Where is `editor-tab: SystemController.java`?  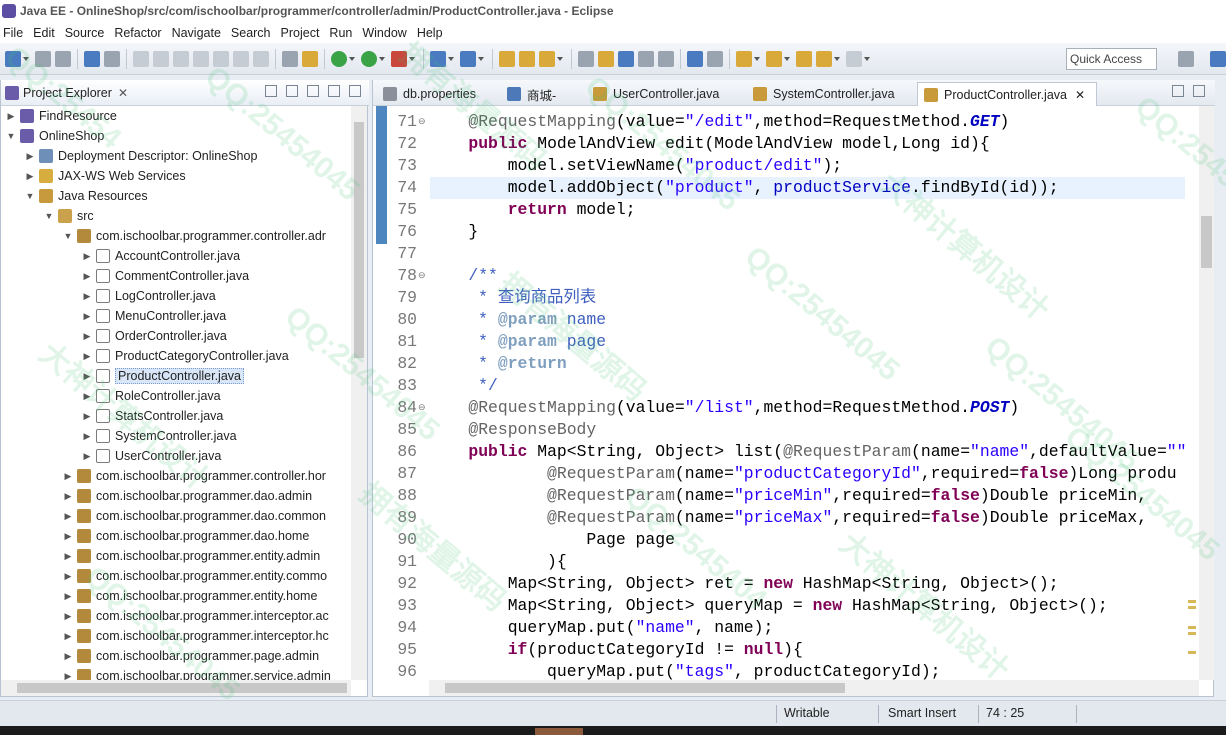 editor-tab: SystemController.java is located at coordinates (829, 94).